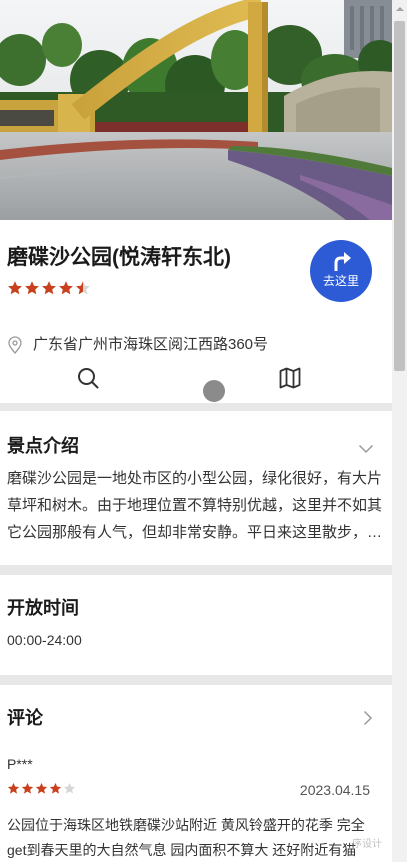 The width and height of the screenshot is (407, 862). What do you see at coordinates (151, 344) in the screenshot?
I see `address-text: 广东省广州市海珠区阅江西路360号` at bounding box center [151, 344].